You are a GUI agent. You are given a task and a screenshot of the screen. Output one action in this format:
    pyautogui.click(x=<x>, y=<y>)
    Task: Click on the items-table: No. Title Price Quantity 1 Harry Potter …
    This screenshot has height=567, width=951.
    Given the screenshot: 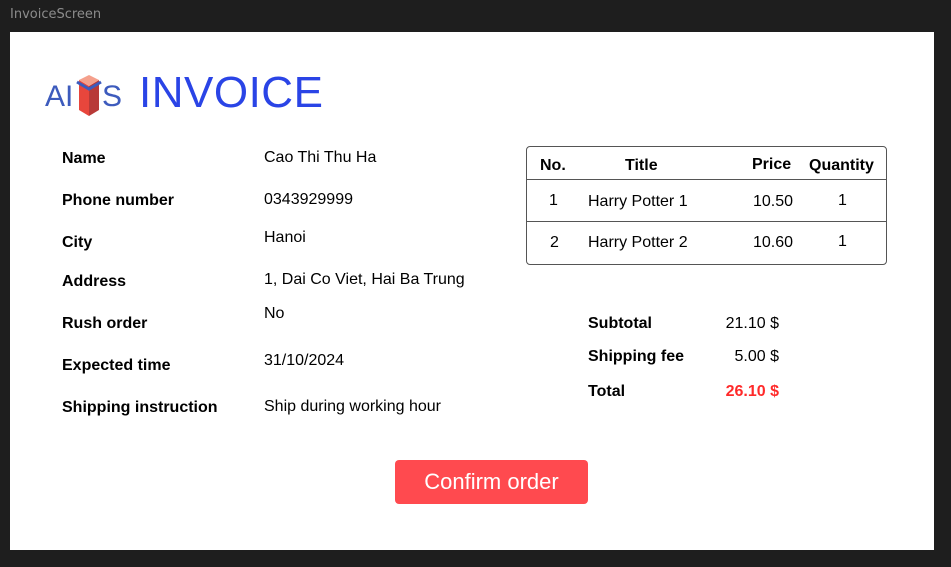 What is the action you would take?
    pyautogui.click(x=706, y=205)
    